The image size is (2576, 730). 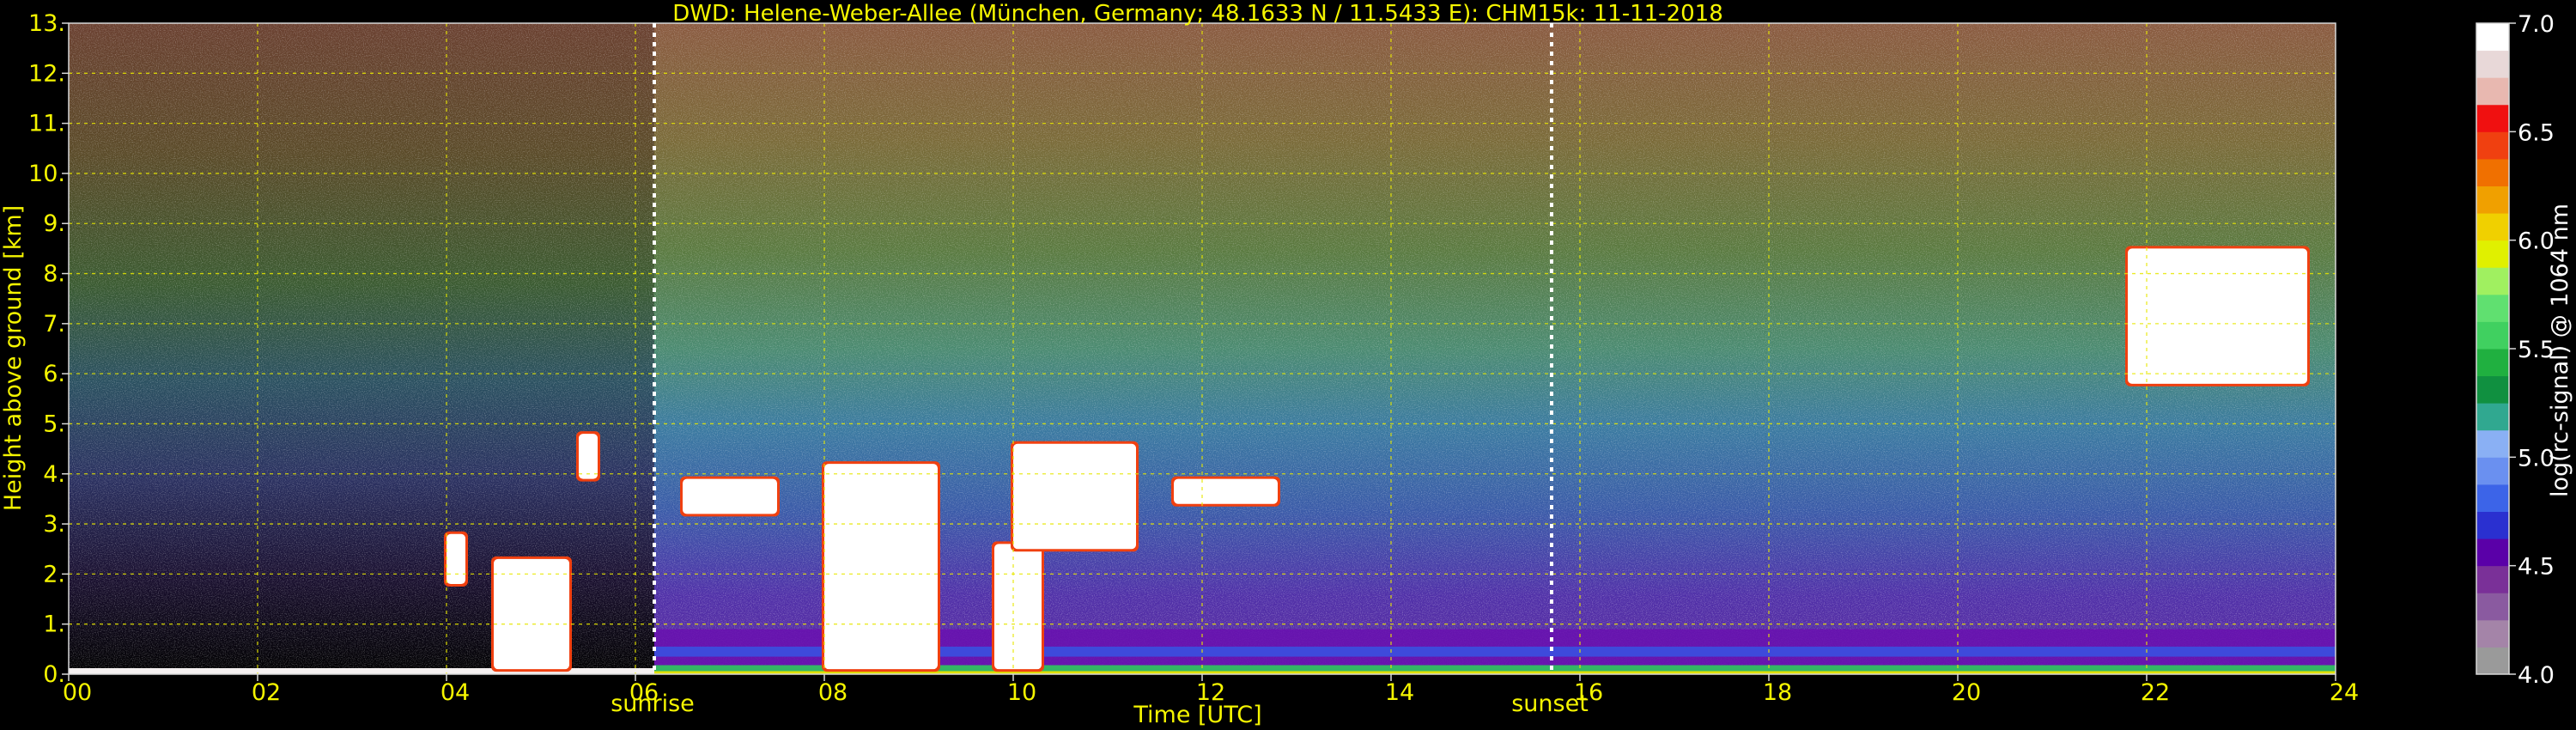 What do you see at coordinates (644, 692) in the screenshot?
I see `x-tick-label: 06` at bounding box center [644, 692].